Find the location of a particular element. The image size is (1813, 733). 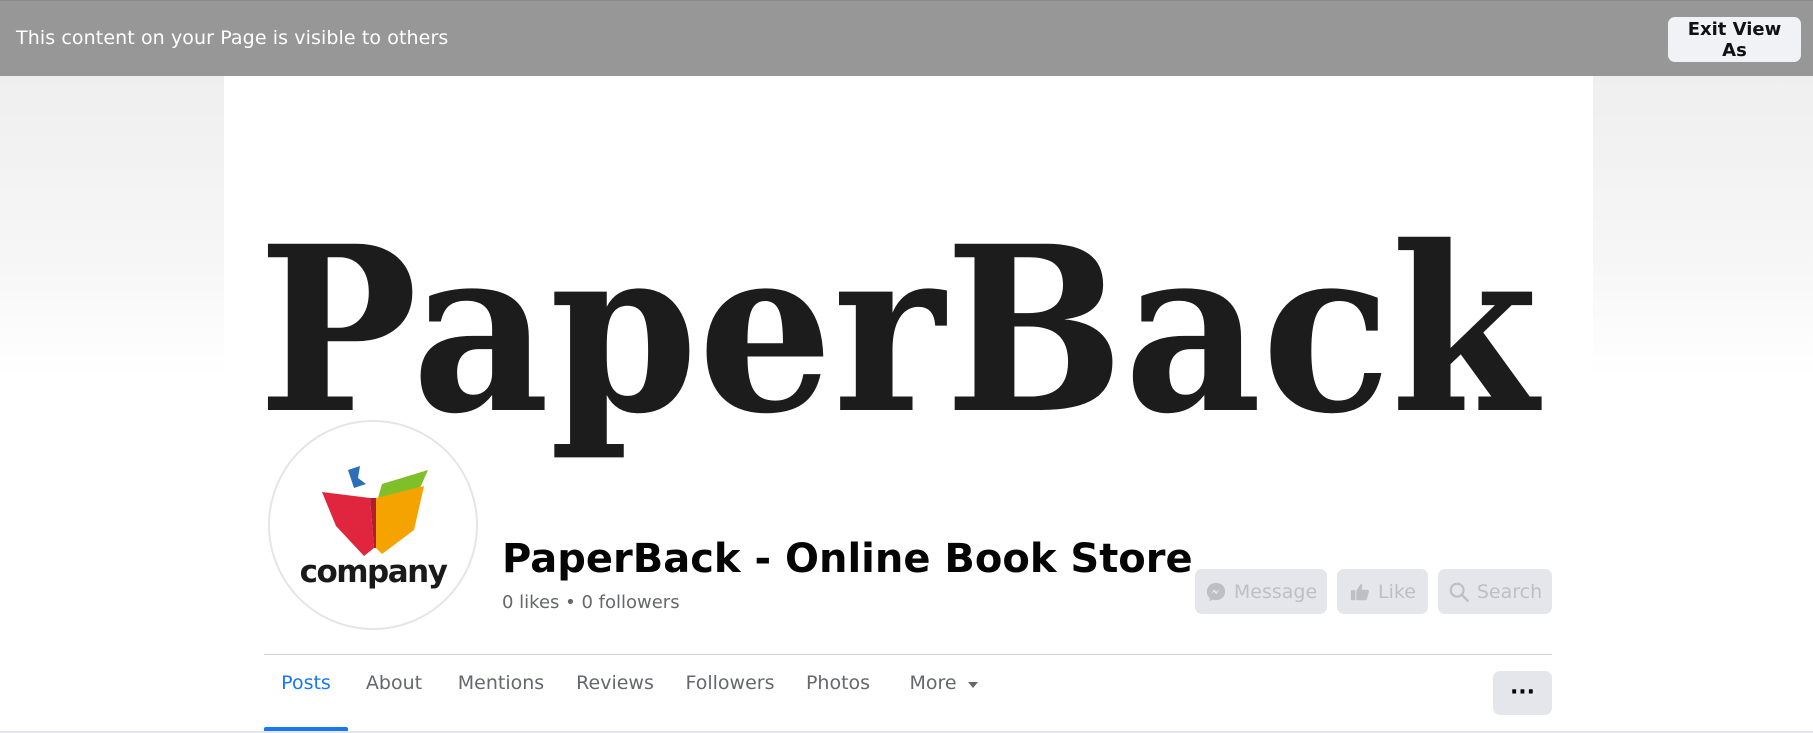

caret-down-icon is located at coordinates (972, 685).